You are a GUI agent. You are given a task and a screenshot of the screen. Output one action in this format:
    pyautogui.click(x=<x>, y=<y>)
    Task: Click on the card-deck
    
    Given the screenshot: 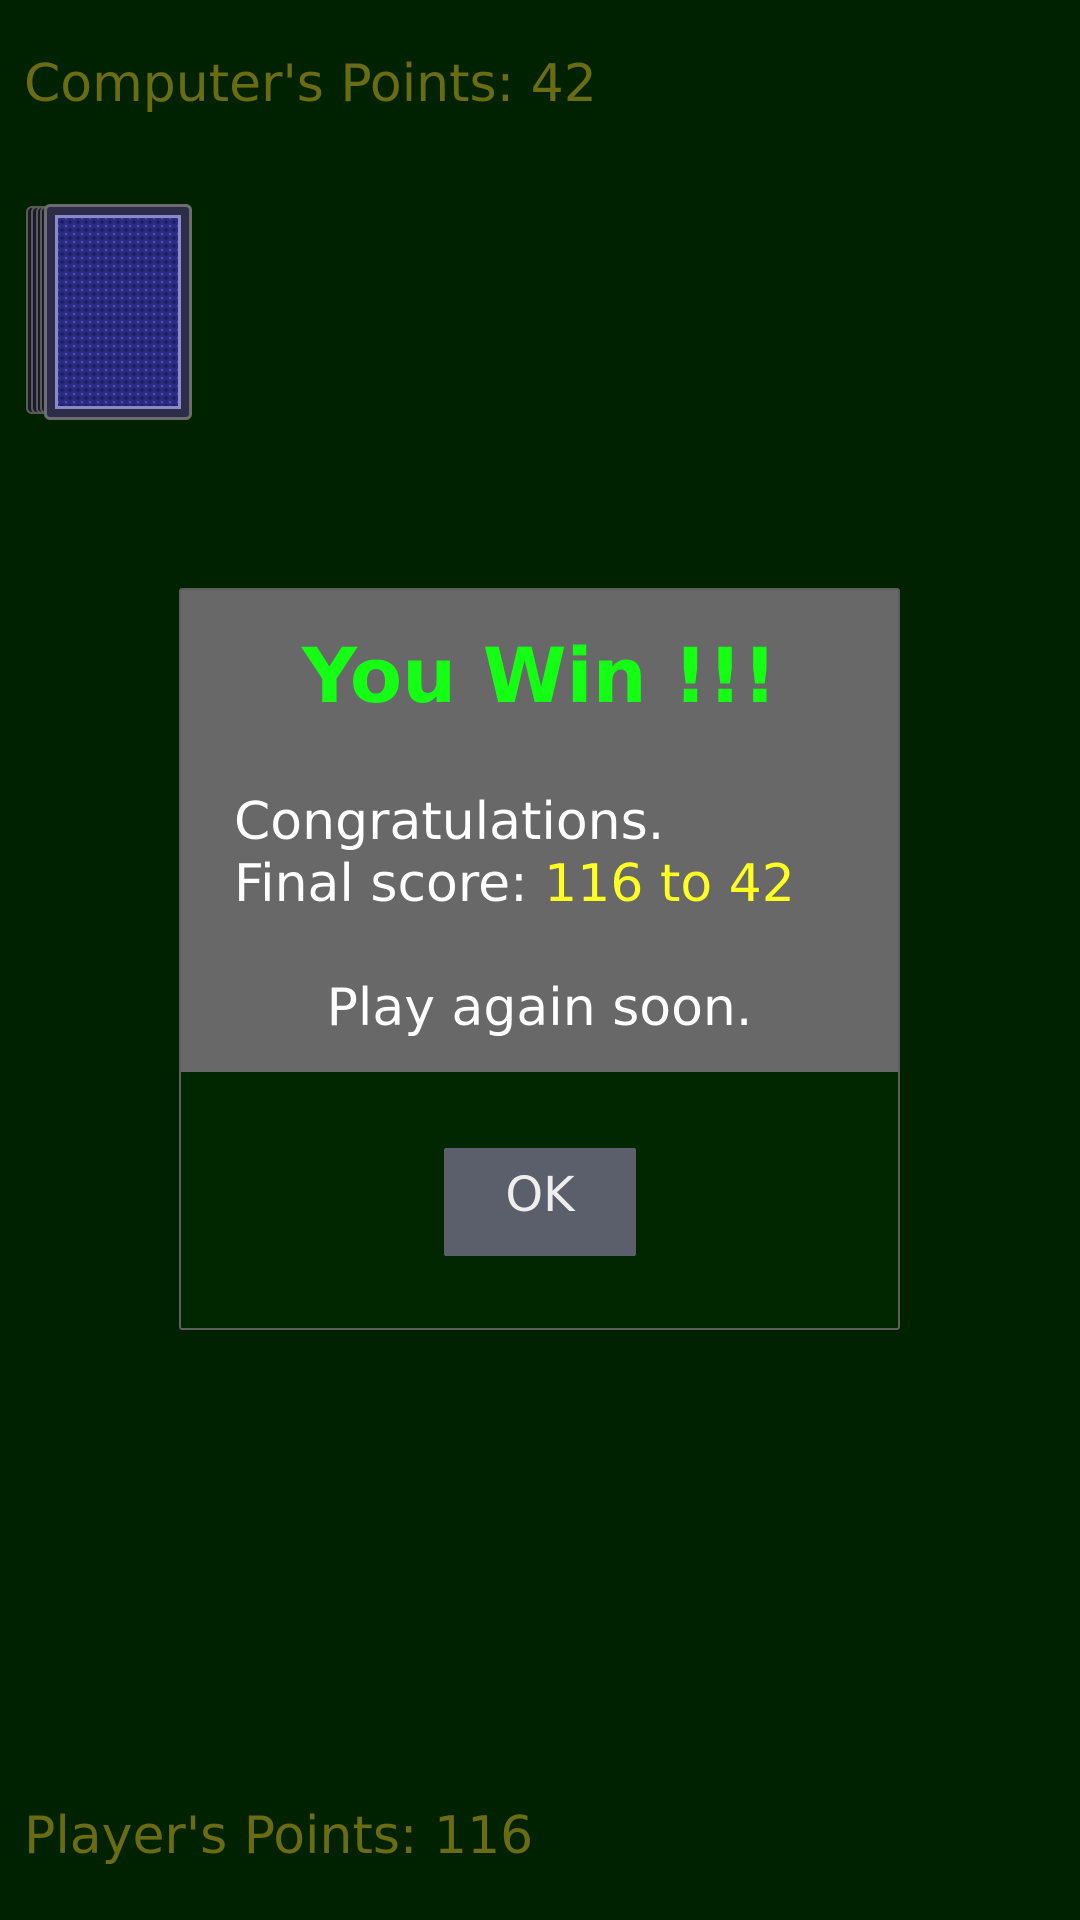 What is the action you would take?
    pyautogui.click(x=109, y=312)
    